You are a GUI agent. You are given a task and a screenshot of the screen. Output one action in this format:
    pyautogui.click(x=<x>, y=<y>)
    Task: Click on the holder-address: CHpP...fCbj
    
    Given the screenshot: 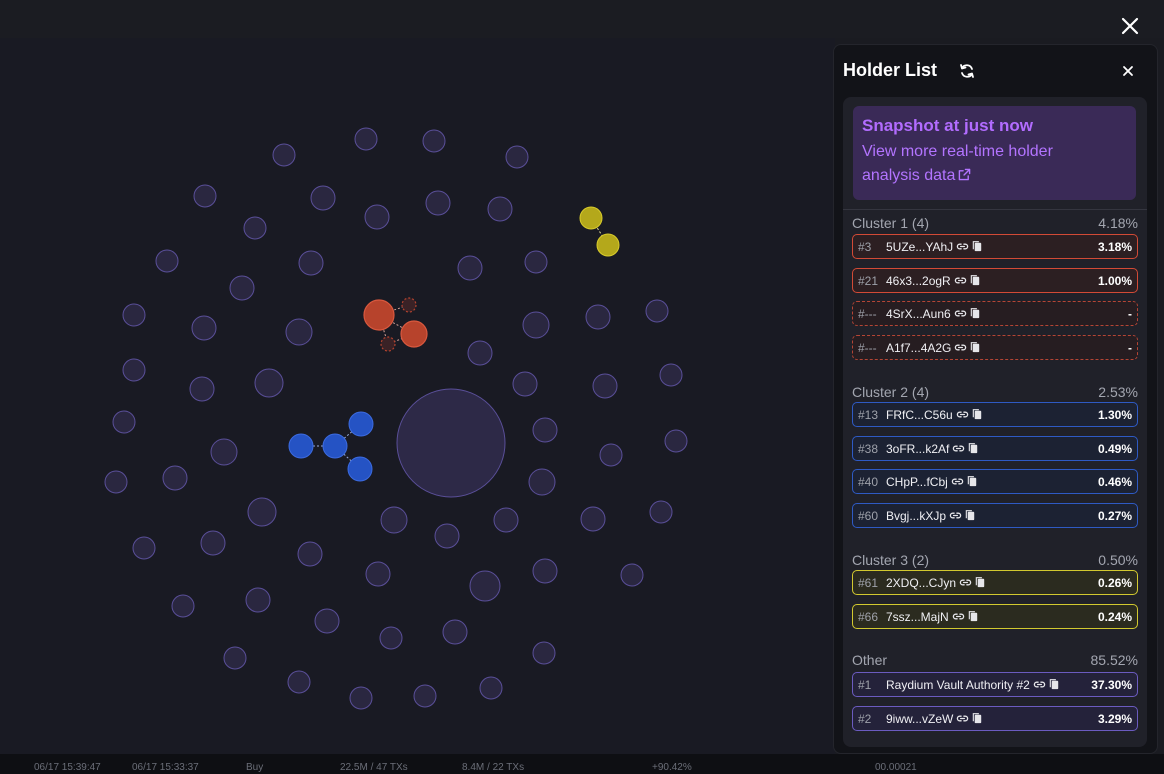 What is the action you would take?
    pyautogui.click(x=933, y=483)
    